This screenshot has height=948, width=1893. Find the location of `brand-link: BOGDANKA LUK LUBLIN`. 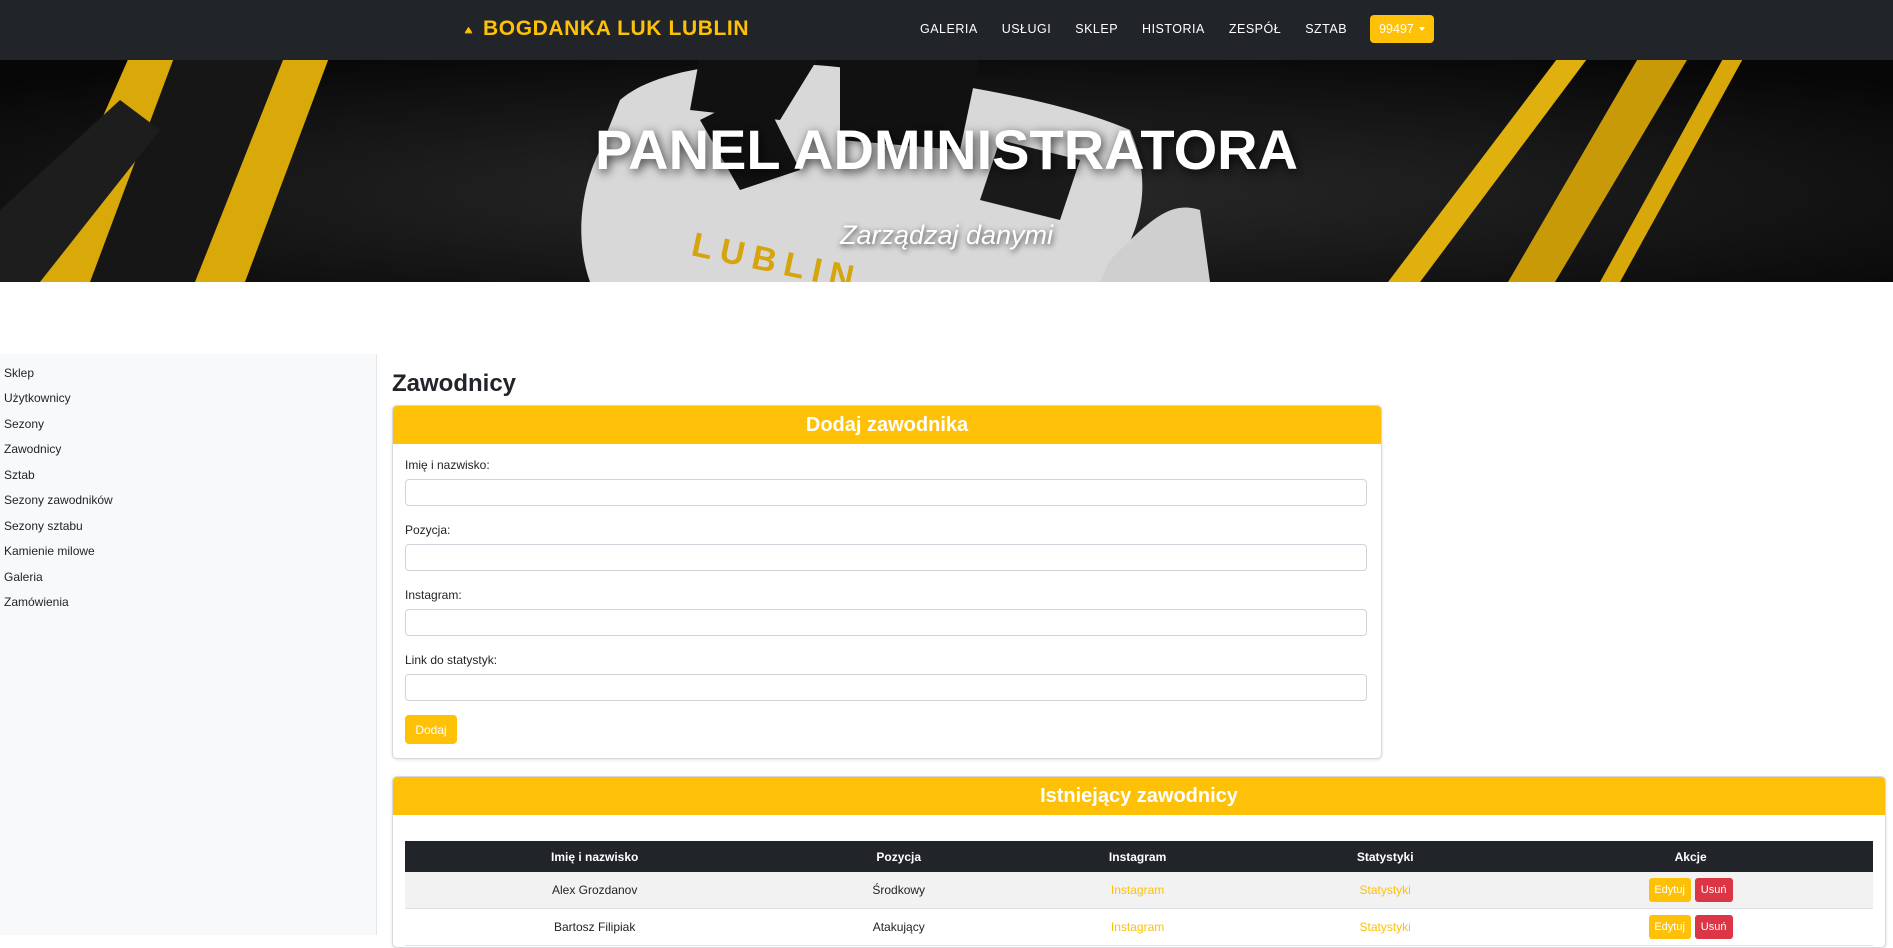

brand-link: BOGDANKA LUK LUBLIN is located at coordinates (606, 29).